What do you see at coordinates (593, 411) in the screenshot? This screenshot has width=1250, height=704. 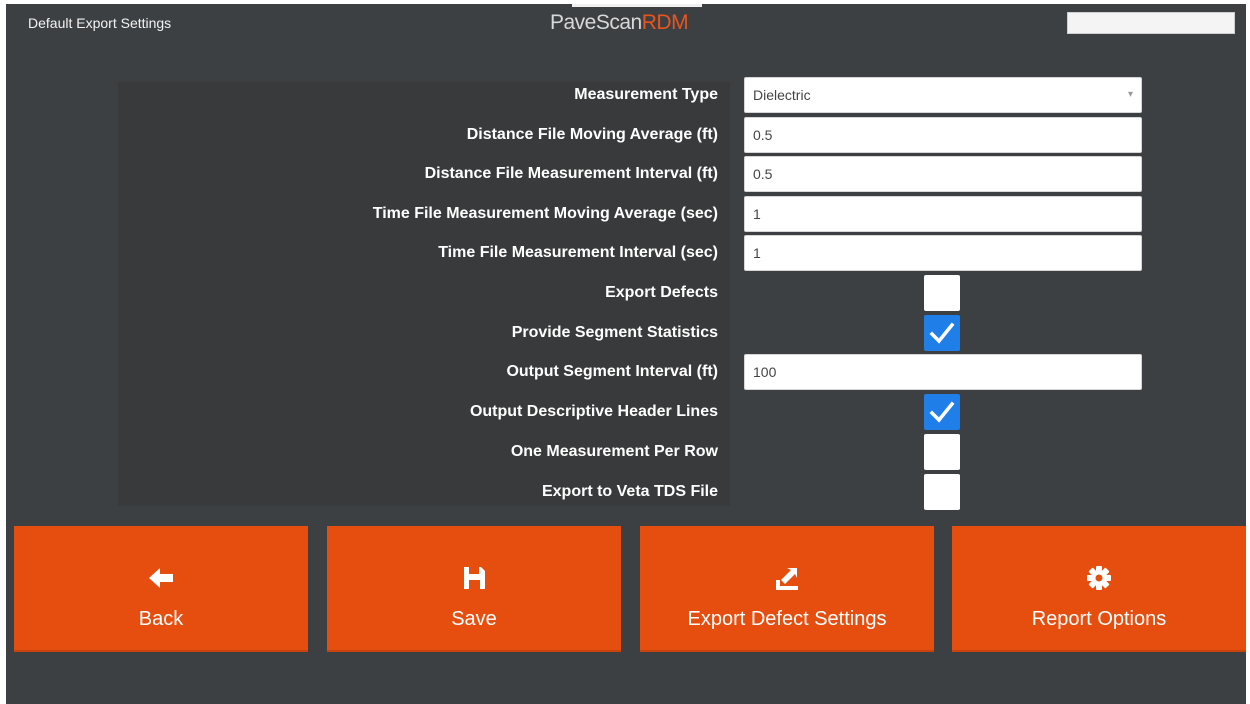 I see `descriptive-header-label: Output Descriptive Header Lines` at bounding box center [593, 411].